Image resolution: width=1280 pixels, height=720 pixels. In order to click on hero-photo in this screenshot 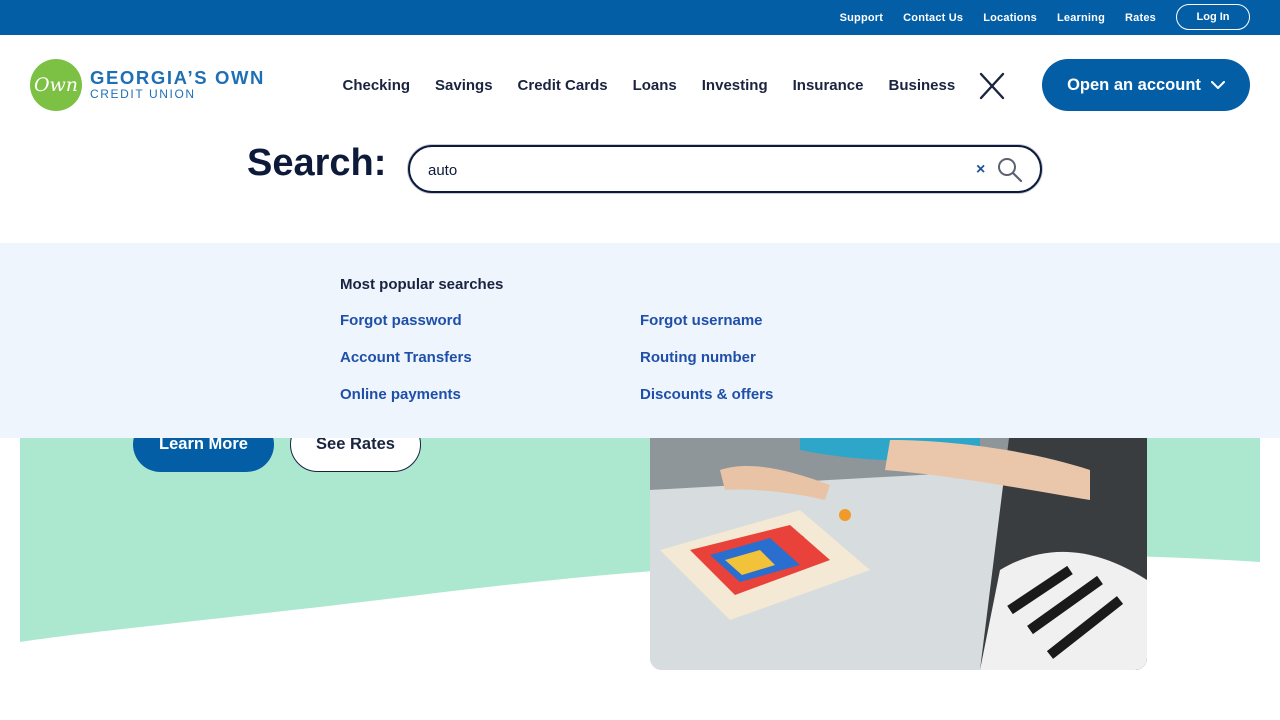, I will do `click(898, 550)`.